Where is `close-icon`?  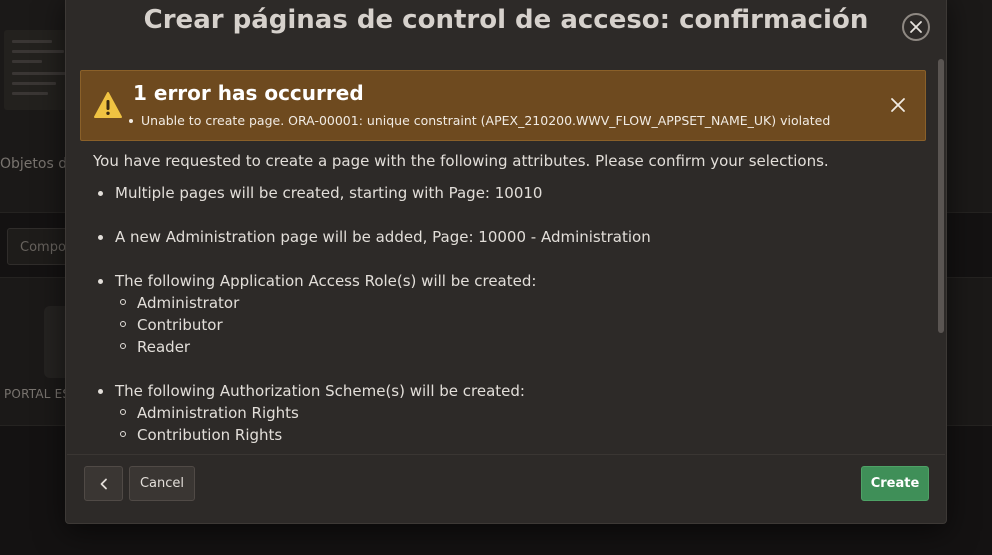 close-icon is located at coordinates (916, 27).